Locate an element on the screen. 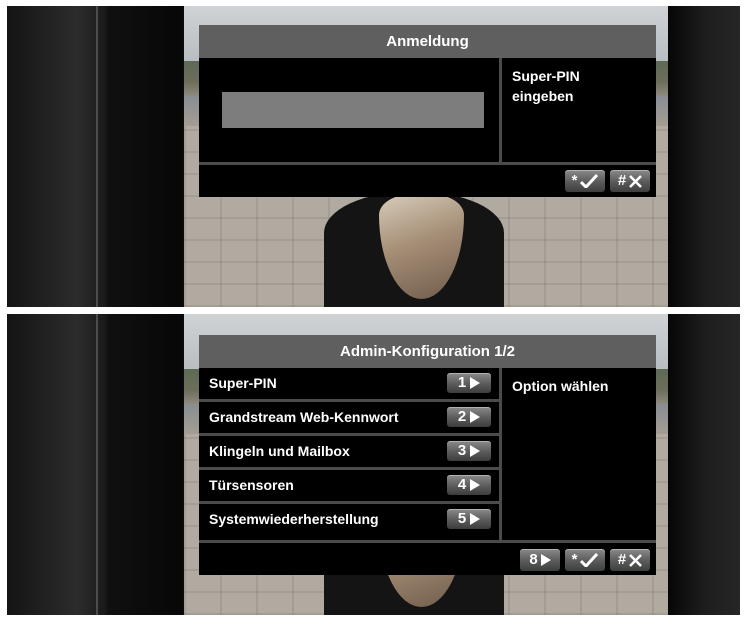  key-number: 5 is located at coordinates (462, 518).